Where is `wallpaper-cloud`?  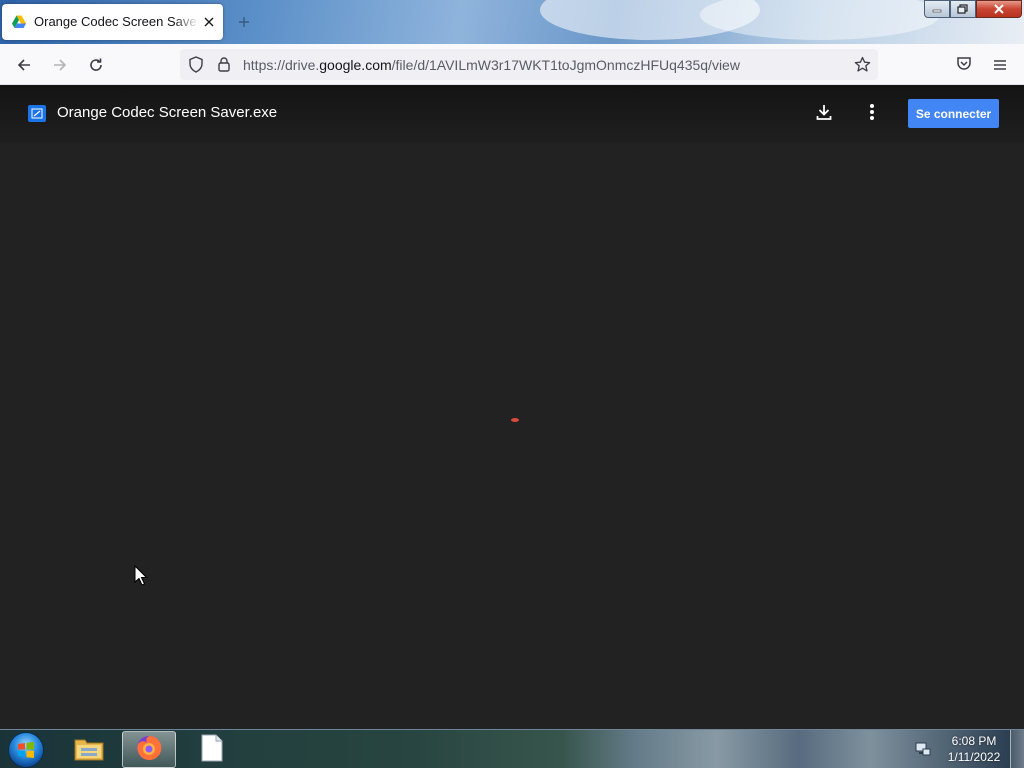 wallpaper-cloud is located at coordinates (820, 20).